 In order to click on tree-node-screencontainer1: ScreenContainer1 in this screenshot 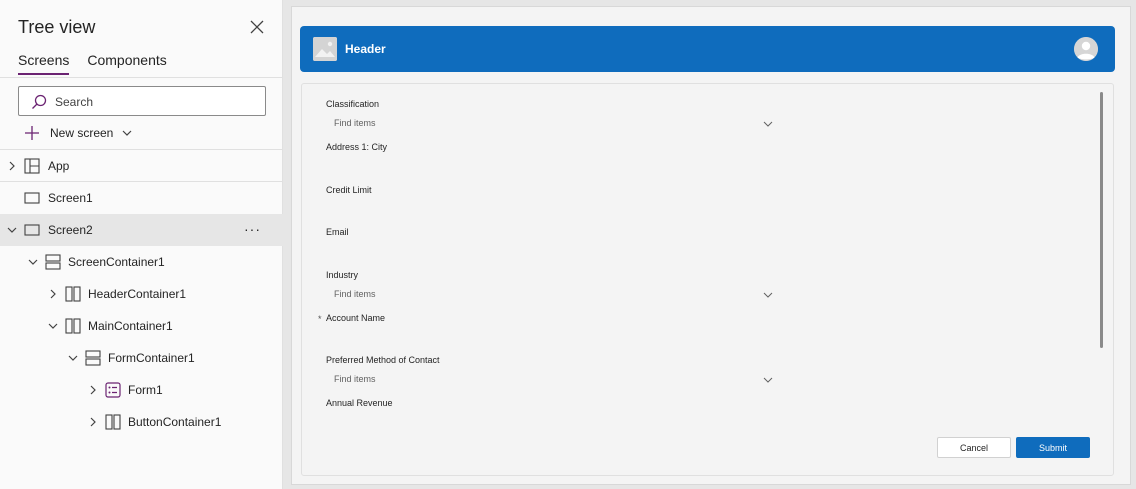, I will do `click(141, 262)`.